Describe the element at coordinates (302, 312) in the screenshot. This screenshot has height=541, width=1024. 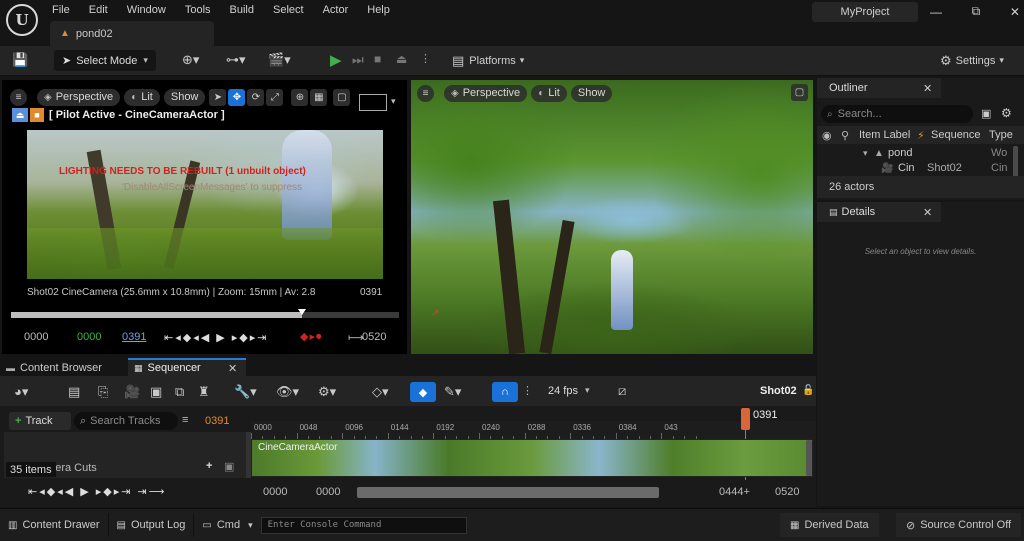
I see `scrub-handle` at that location.